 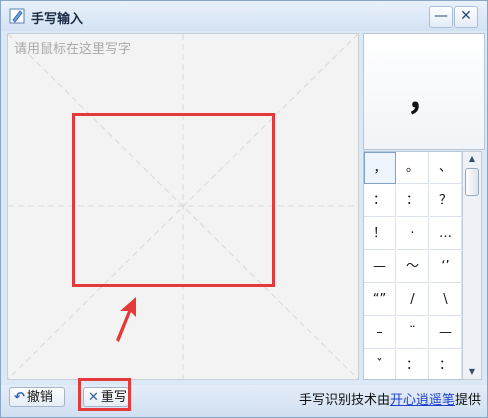 I want to click on candidate-cell: ·, so click(x=413, y=234).